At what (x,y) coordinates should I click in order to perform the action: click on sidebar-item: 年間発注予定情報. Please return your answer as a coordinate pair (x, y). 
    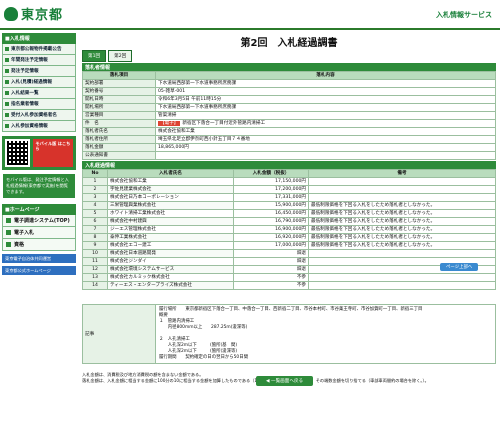
    Looking at the image, I should click on (39, 60).